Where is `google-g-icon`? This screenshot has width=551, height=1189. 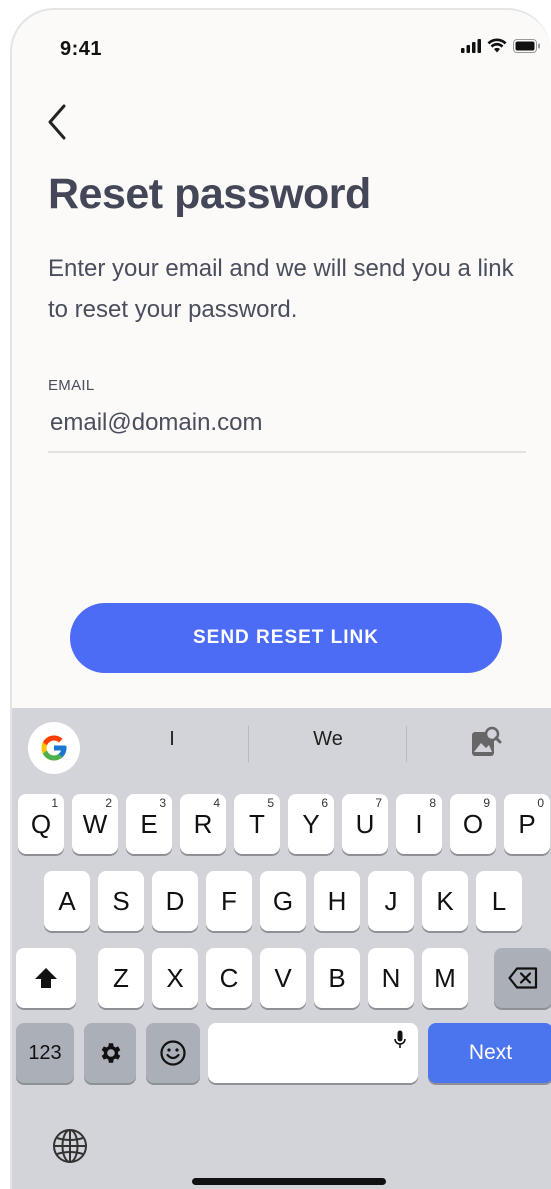
google-g-icon is located at coordinates (54, 748).